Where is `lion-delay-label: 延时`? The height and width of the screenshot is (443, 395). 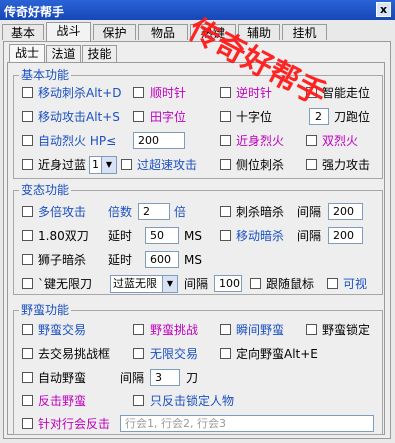 lion-delay-label: 延时 is located at coordinates (120, 260).